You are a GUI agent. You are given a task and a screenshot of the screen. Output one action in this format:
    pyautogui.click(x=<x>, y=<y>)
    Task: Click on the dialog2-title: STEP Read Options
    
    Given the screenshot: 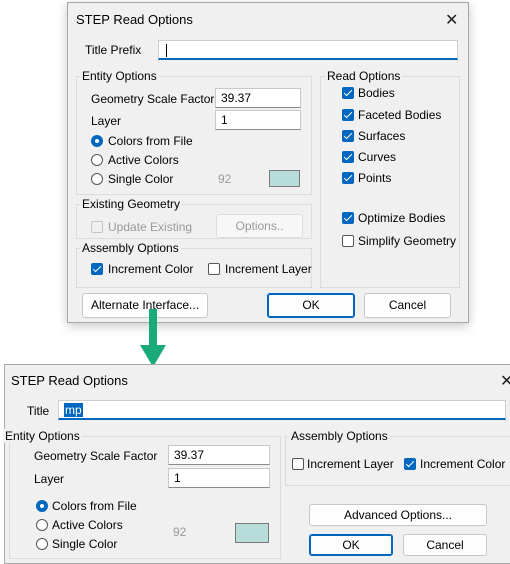 What is the action you would take?
    pyautogui.click(x=69, y=380)
    